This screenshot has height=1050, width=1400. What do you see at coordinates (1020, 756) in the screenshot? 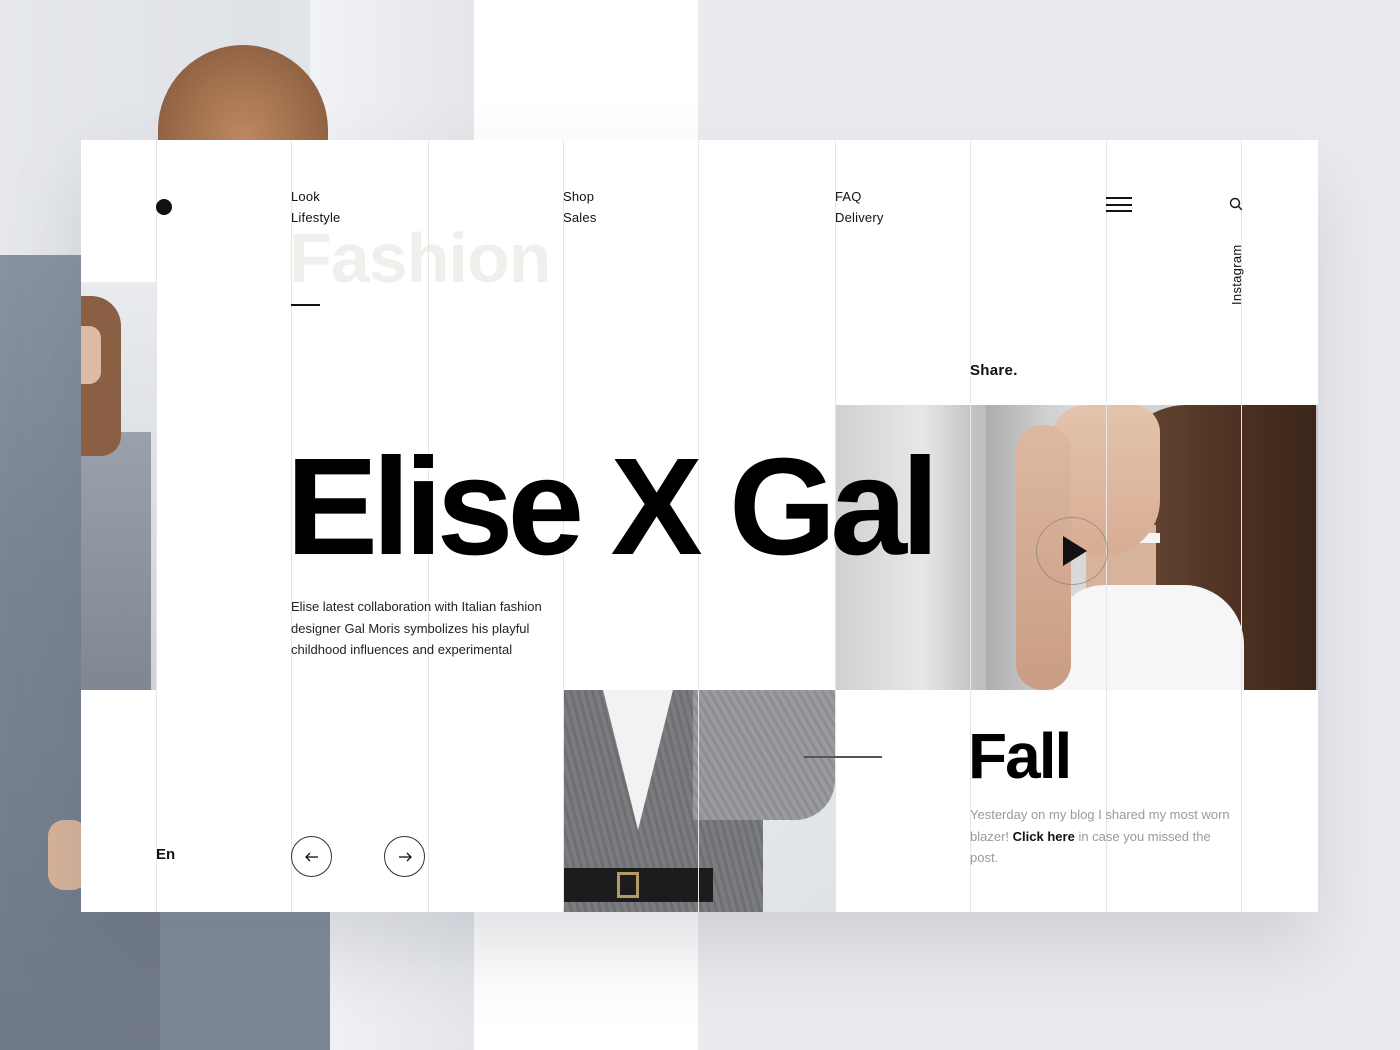
I see `fall-title: Fall` at bounding box center [1020, 756].